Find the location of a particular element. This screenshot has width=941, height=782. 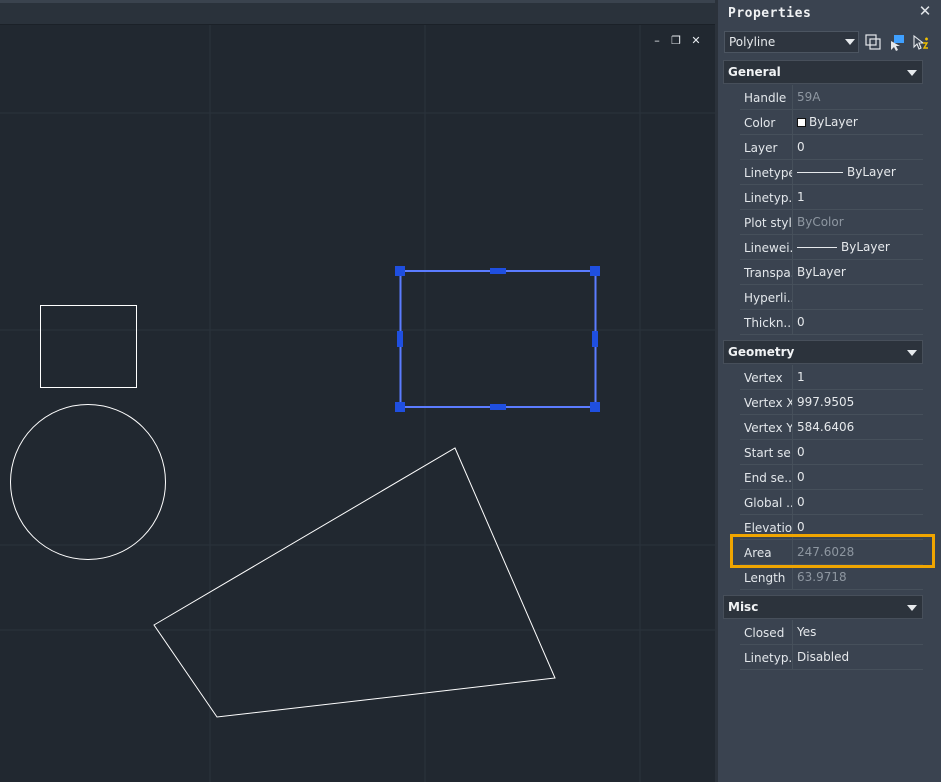

prop-value: 997.9505 is located at coordinates (860, 402).